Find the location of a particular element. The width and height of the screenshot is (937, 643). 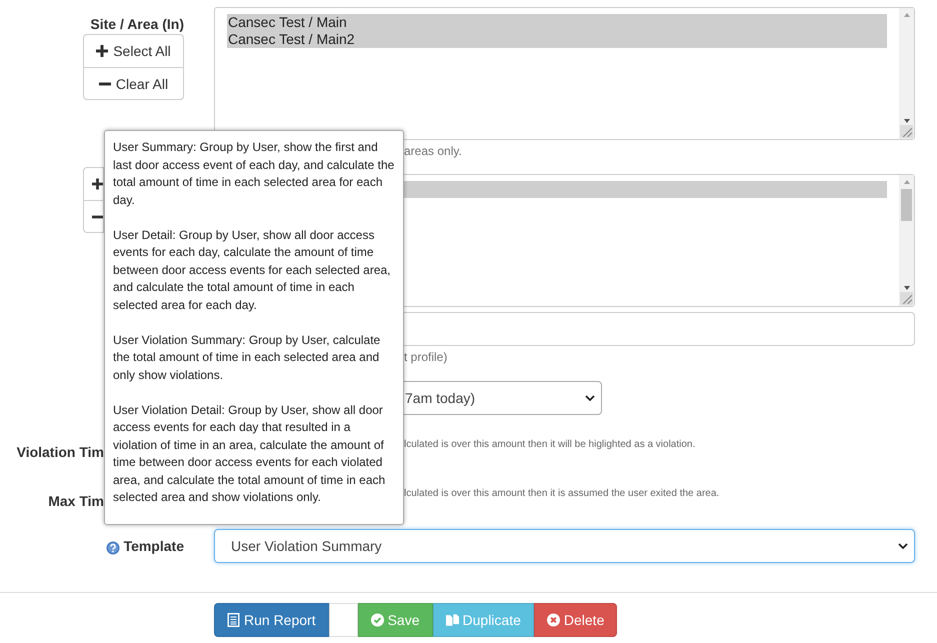

copy-icon is located at coordinates (452, 620).